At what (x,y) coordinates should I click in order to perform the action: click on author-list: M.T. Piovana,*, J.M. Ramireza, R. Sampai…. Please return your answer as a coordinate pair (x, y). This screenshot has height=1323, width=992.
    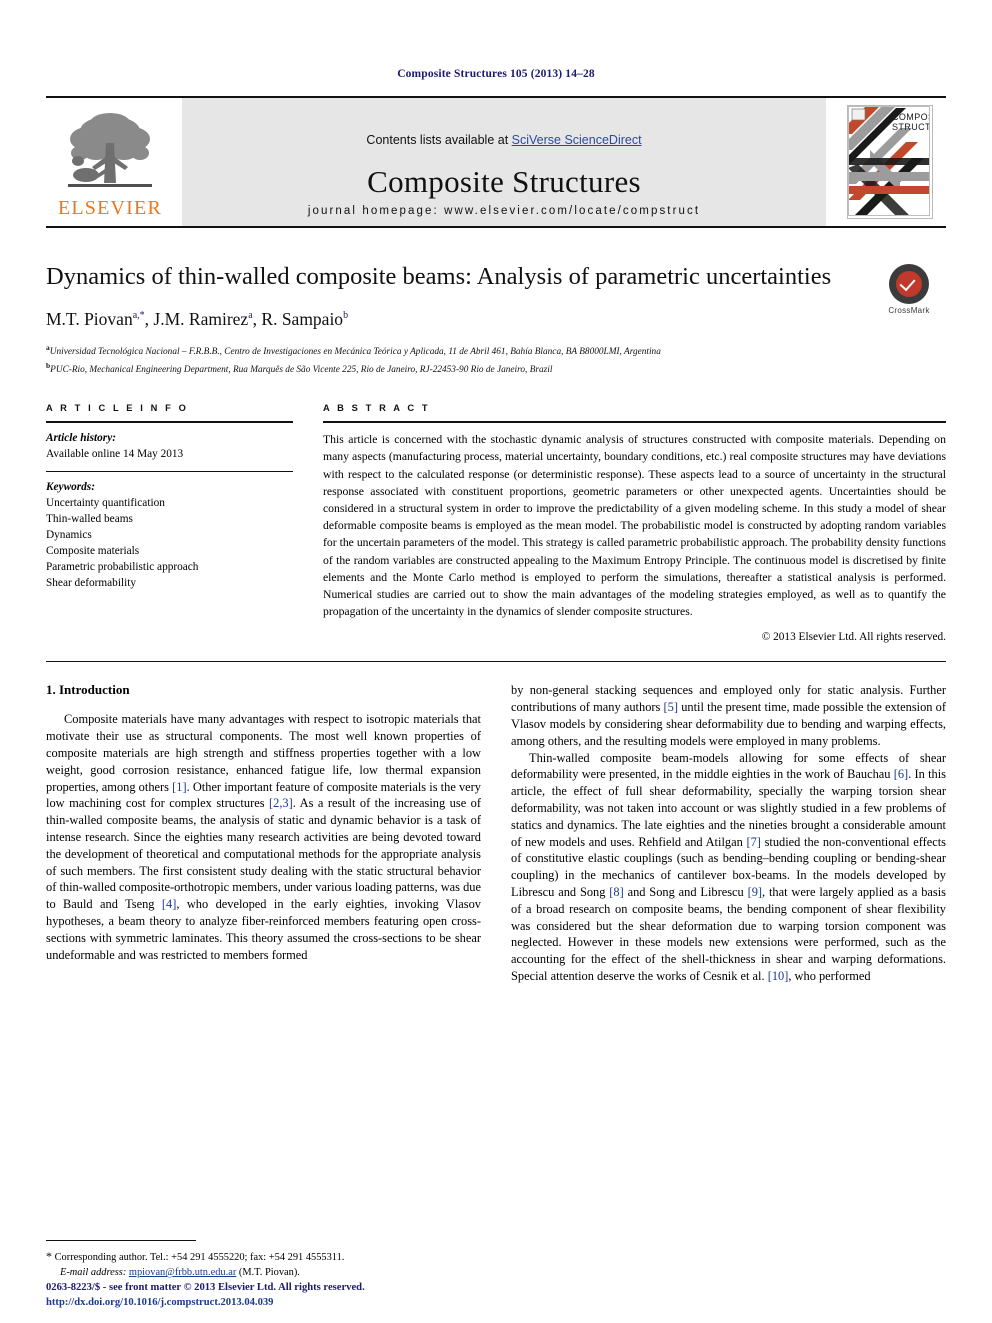
    Looking at the image, I should click on (197, 319).